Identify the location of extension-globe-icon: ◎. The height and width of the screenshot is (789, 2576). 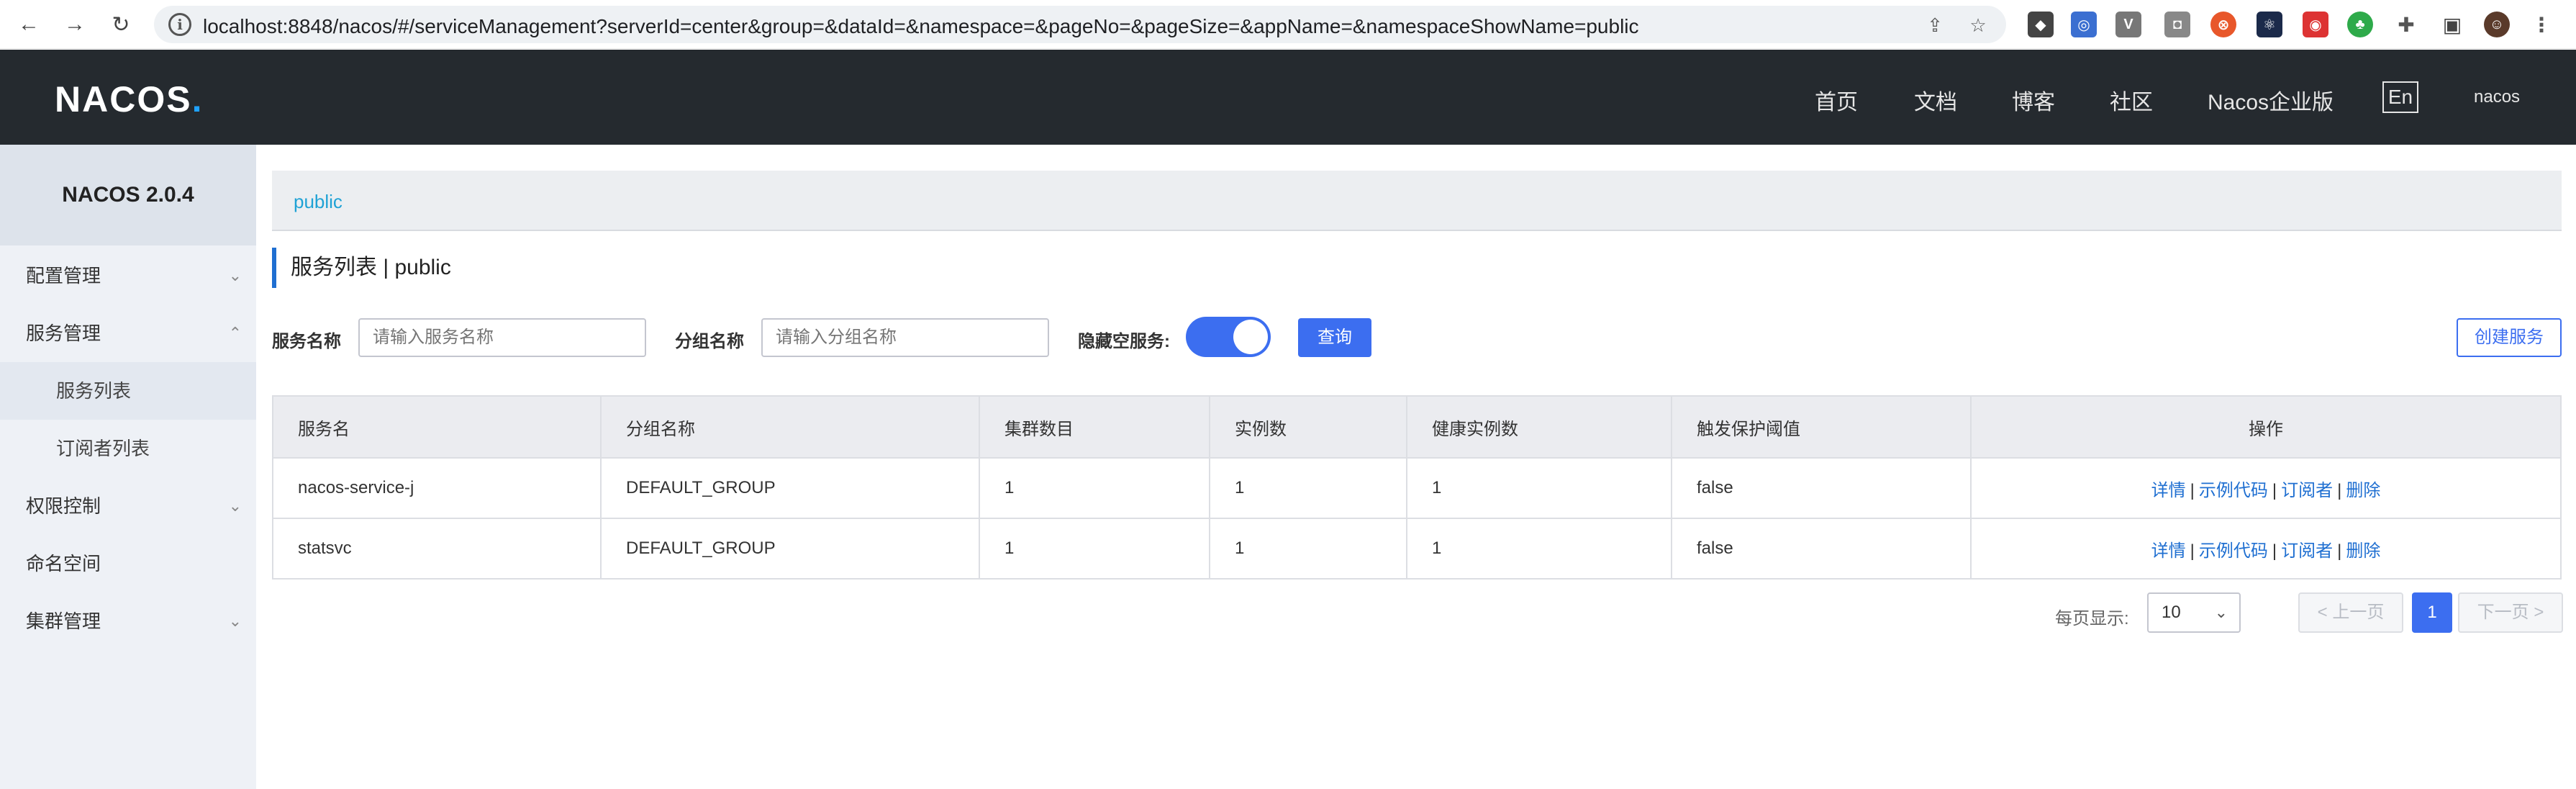
(2084, 25).